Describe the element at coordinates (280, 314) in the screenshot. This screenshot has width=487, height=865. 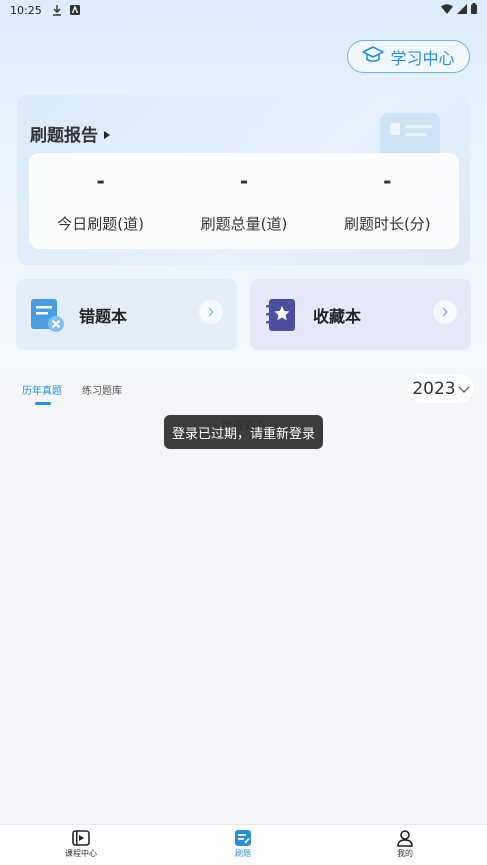
I see `favorite-book-icon` at that location.